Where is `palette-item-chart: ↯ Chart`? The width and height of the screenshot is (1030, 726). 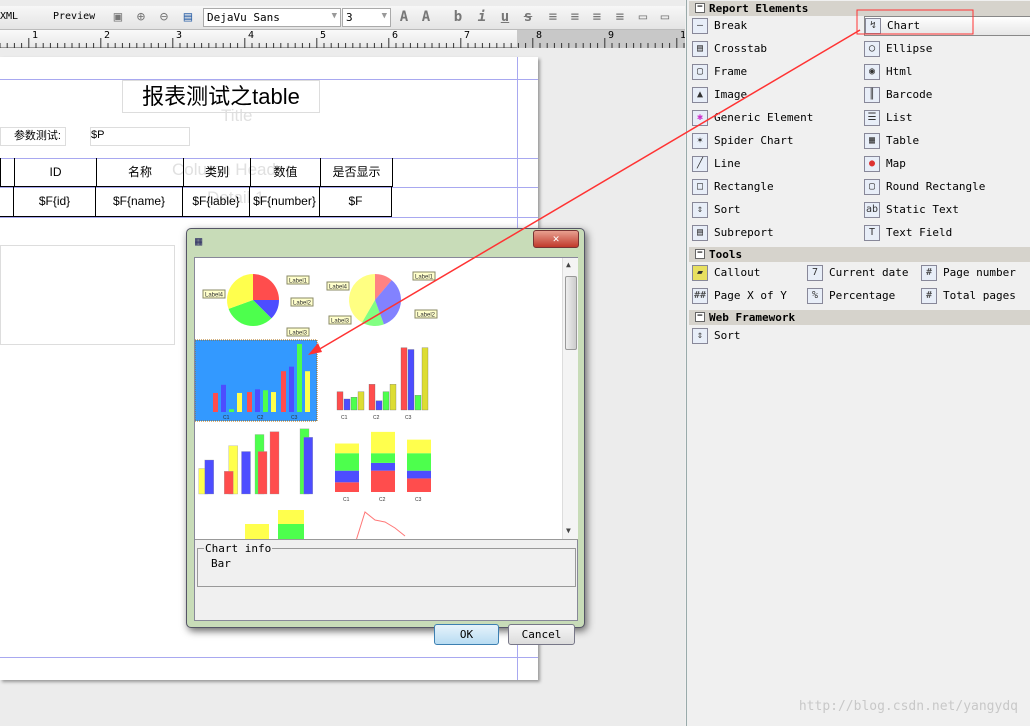 palette-item-chart: ↯ Chart is located at coordinates (947, 26).